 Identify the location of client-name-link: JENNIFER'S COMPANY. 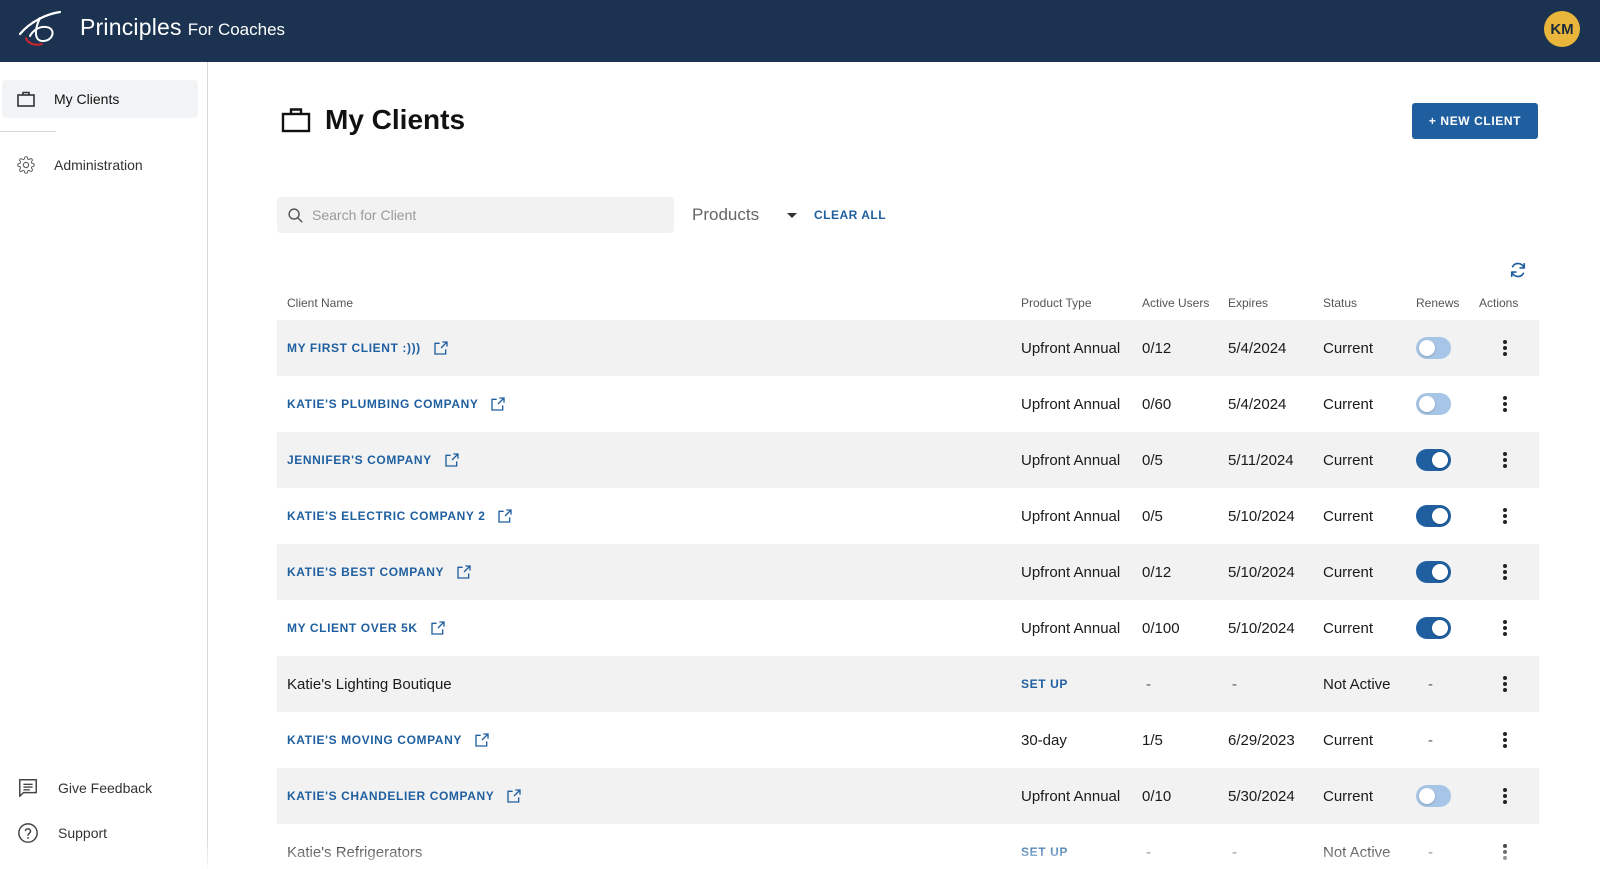
(359, 460).